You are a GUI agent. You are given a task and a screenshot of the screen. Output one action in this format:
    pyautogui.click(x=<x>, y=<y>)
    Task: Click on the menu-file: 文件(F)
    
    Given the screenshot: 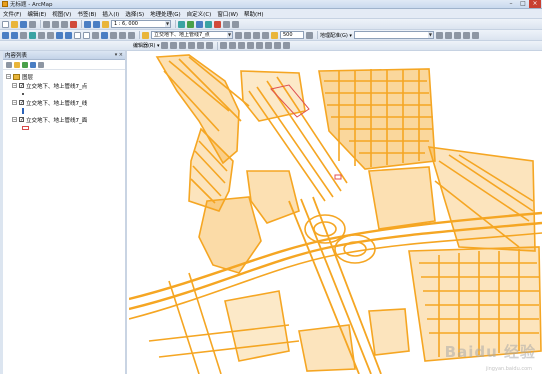 What is the action you would take?
    pyautogui.click(x=12, y=14)
    